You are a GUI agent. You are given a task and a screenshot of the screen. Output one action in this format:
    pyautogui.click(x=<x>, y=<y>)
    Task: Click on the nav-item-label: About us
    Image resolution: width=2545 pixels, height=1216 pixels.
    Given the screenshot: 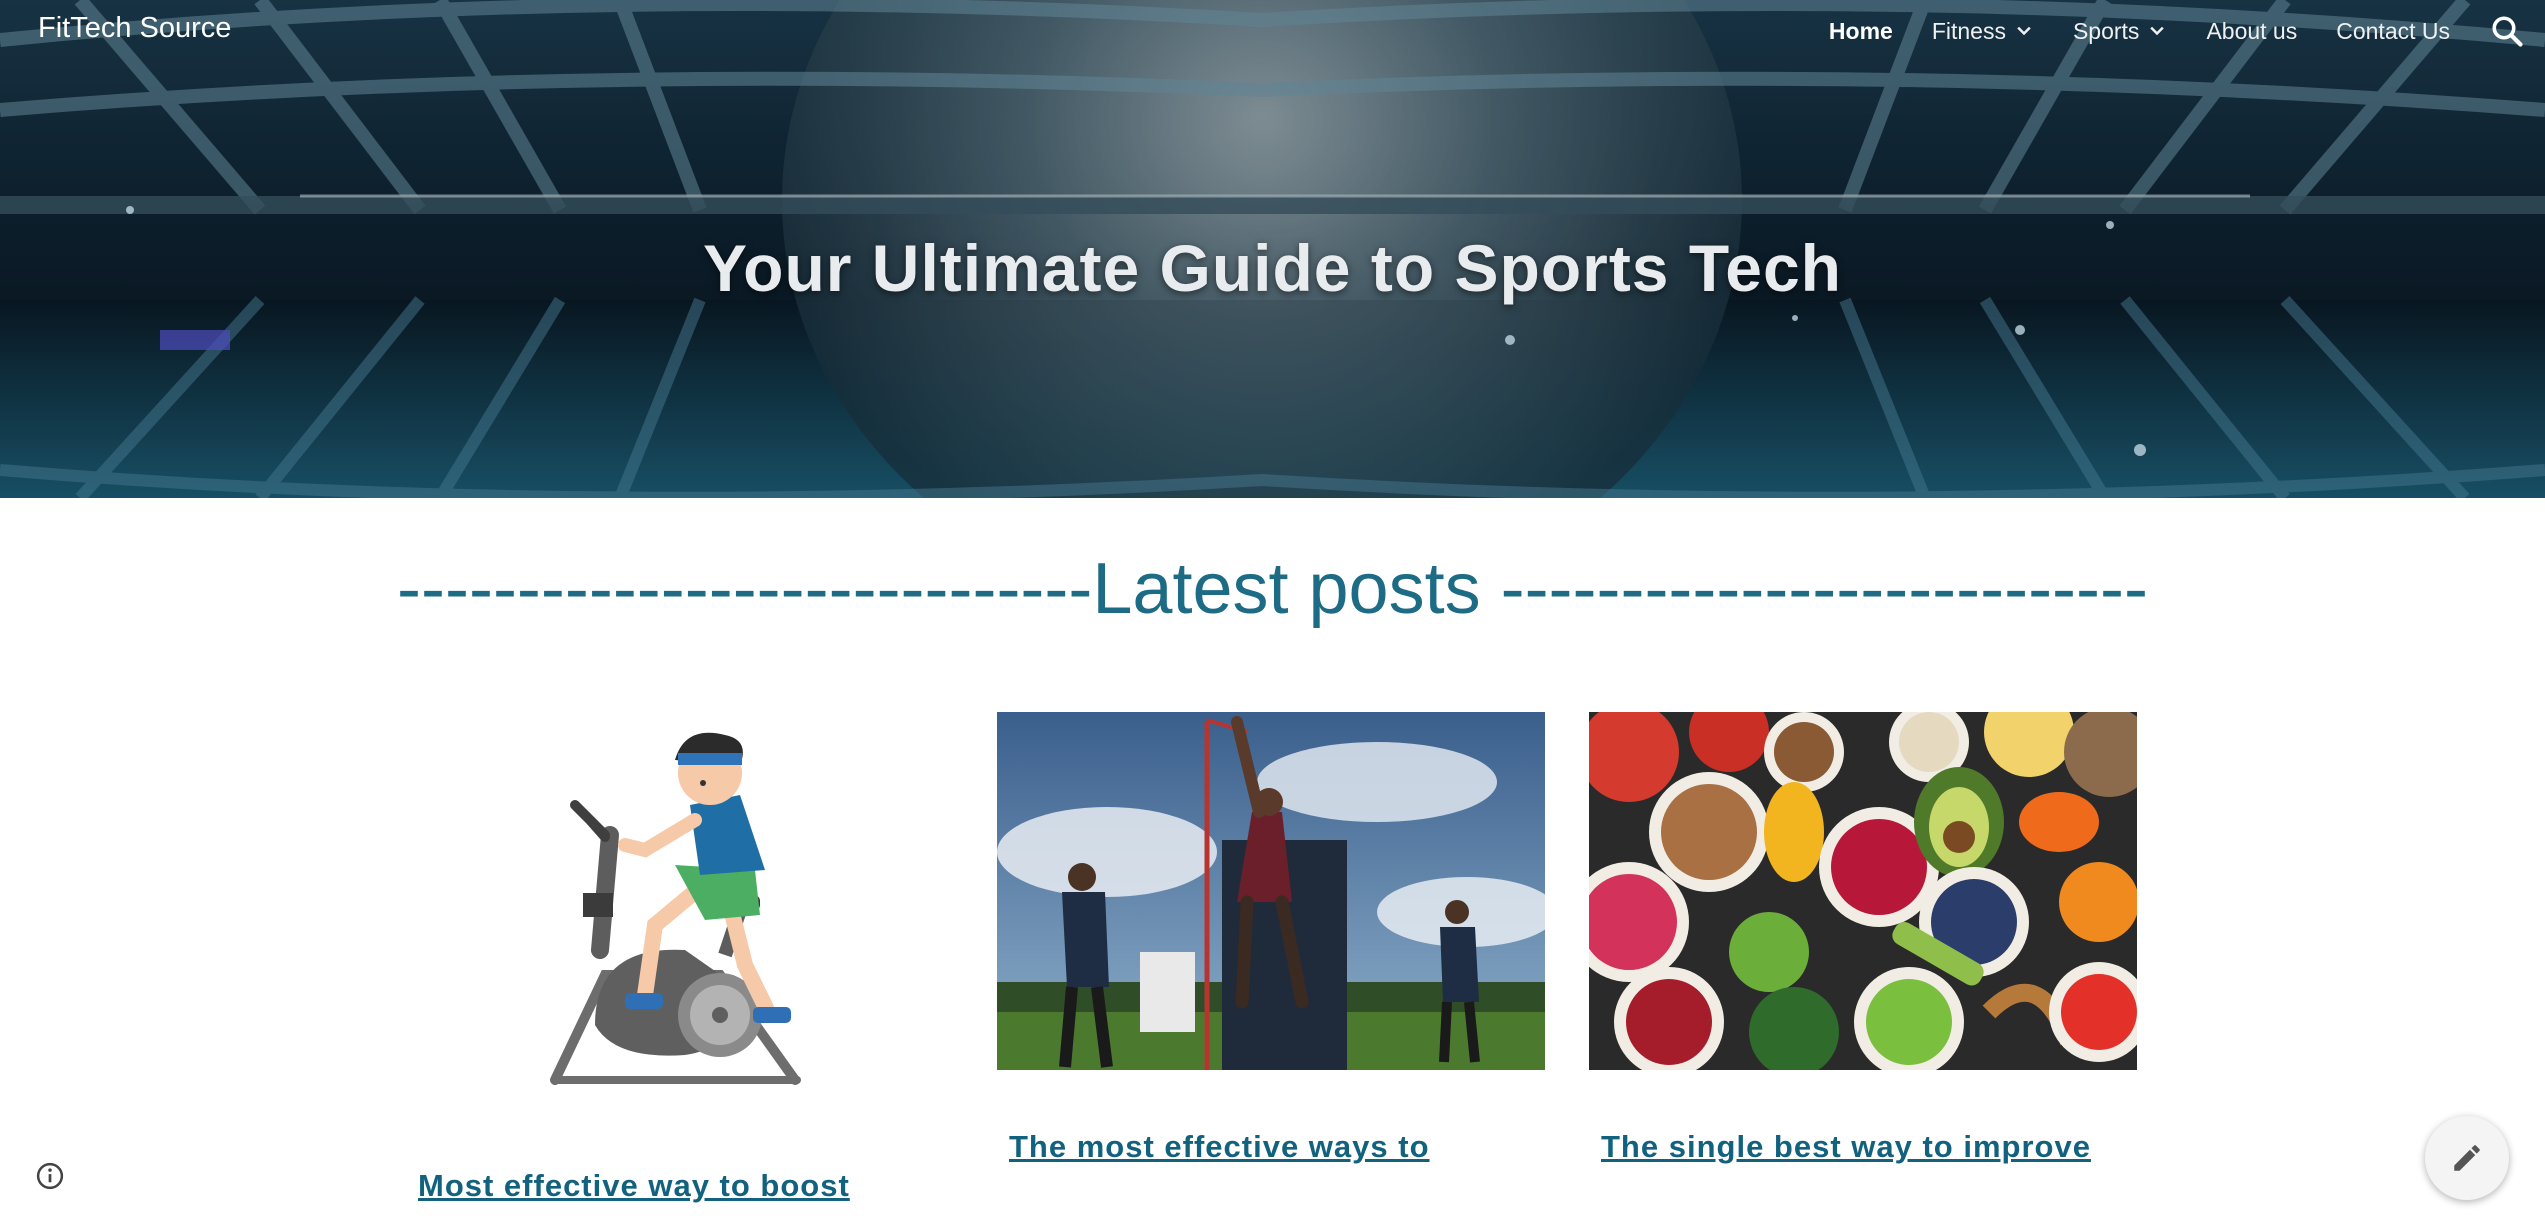 What is the action you would take?
    pyautogui.click(x=2252, y=30)
    